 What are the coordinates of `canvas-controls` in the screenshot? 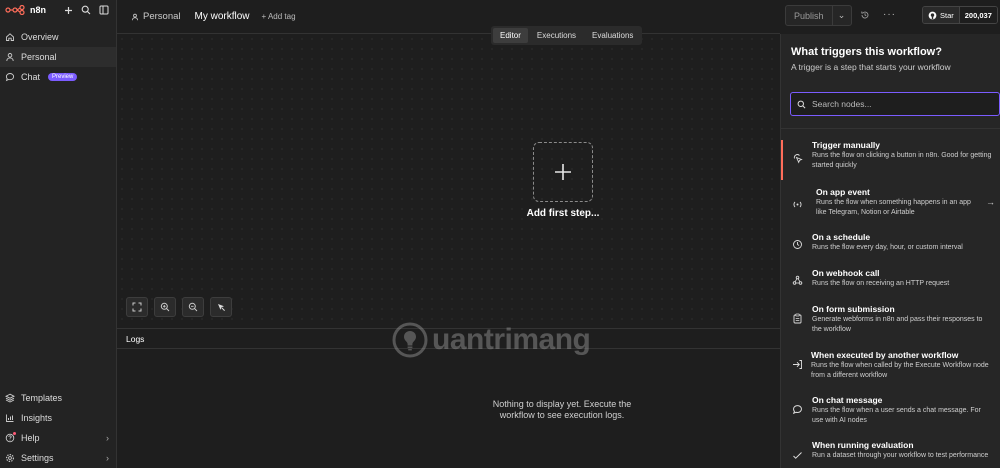 It's located at (179, 307).